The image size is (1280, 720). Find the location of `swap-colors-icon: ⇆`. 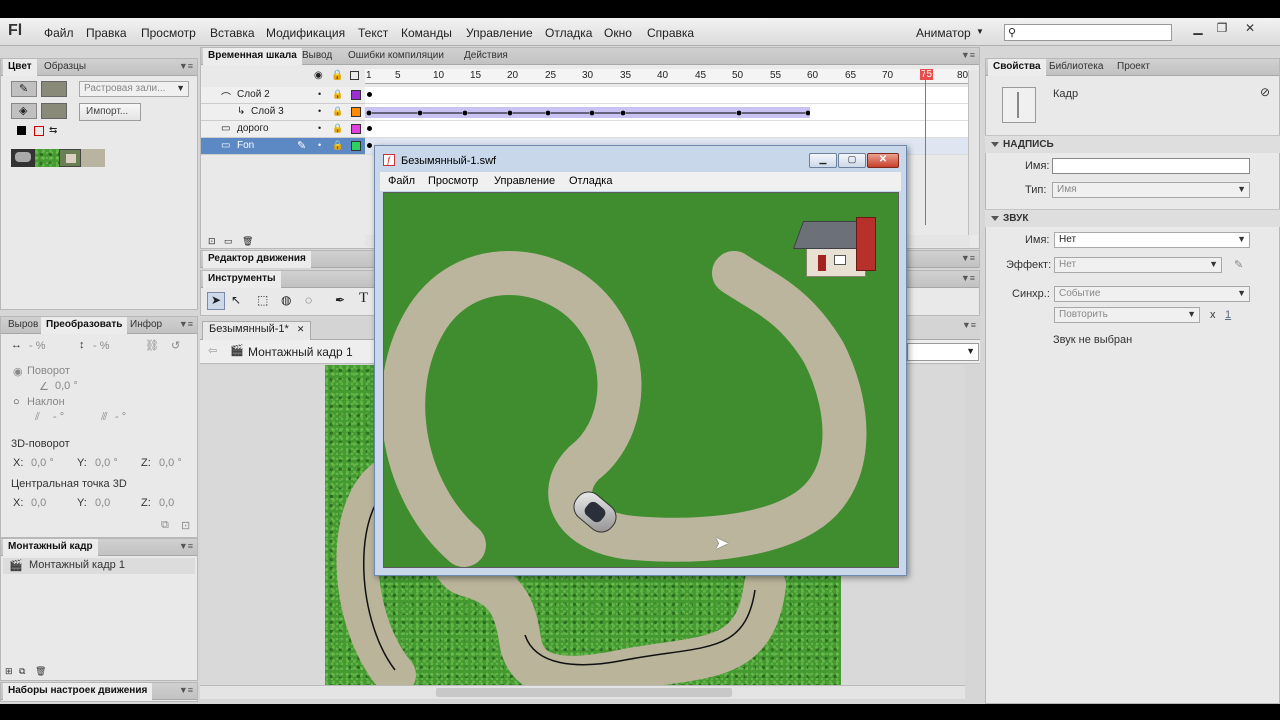

swap-colors-icon: ⇆ is located at coordinates (53, 130).